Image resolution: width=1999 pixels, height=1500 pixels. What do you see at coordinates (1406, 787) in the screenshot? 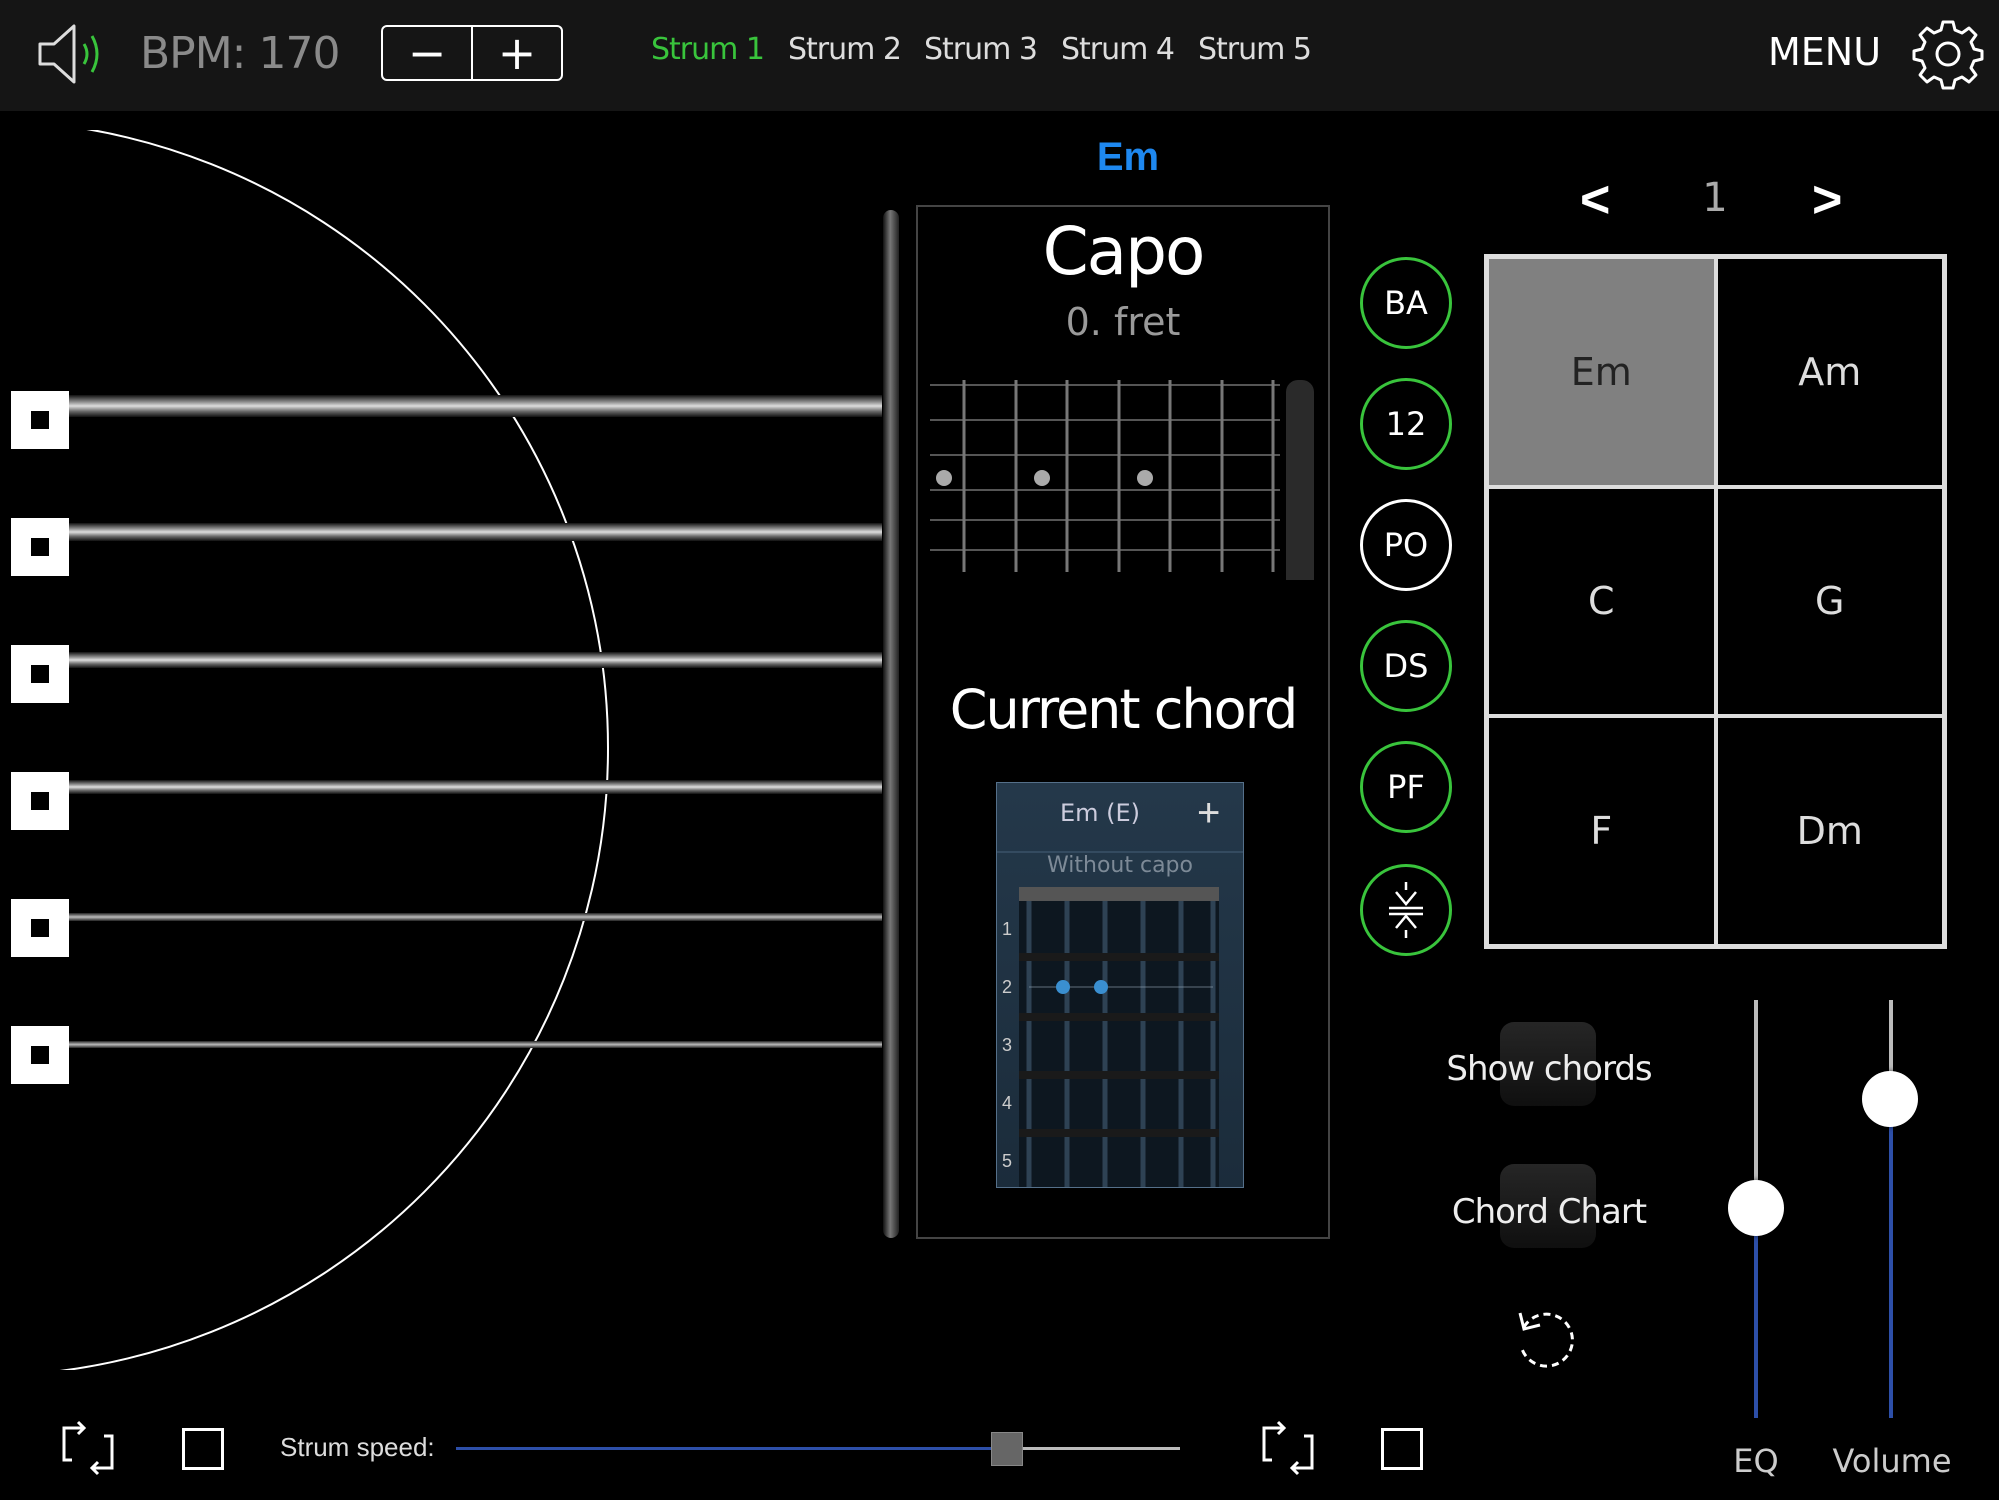
I see `mode-button-pf: PF` at bounding box center [1406, 787].